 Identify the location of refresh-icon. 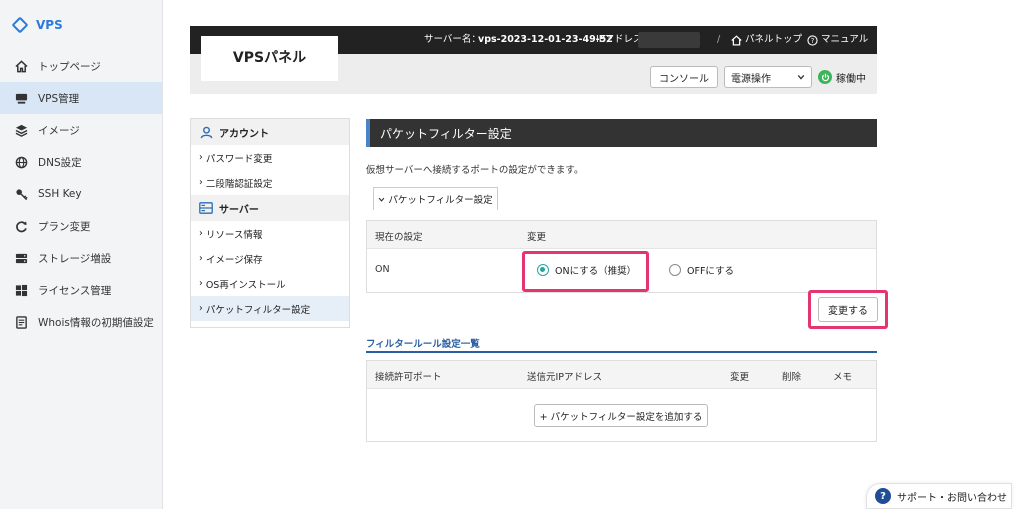
(21, 226).